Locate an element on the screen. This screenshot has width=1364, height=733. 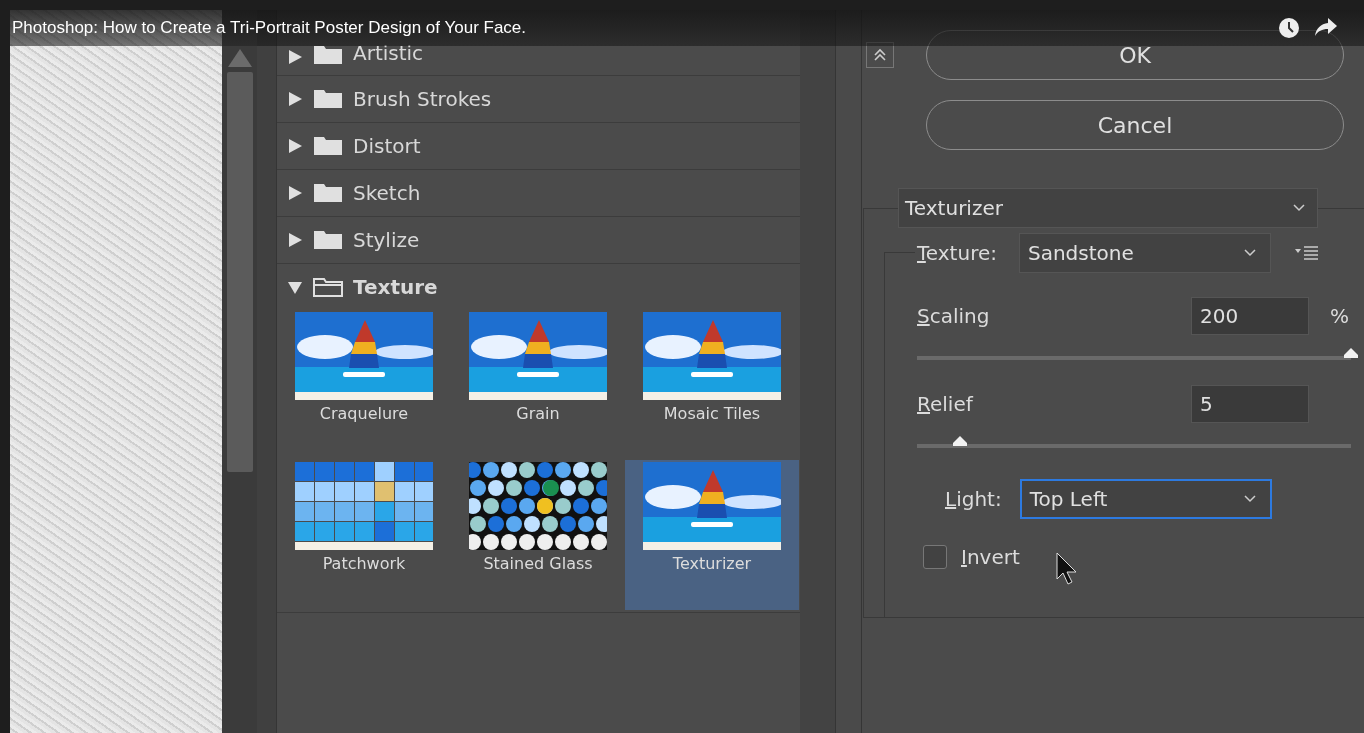
light-label: Light: is located at coordinates (973, 499).